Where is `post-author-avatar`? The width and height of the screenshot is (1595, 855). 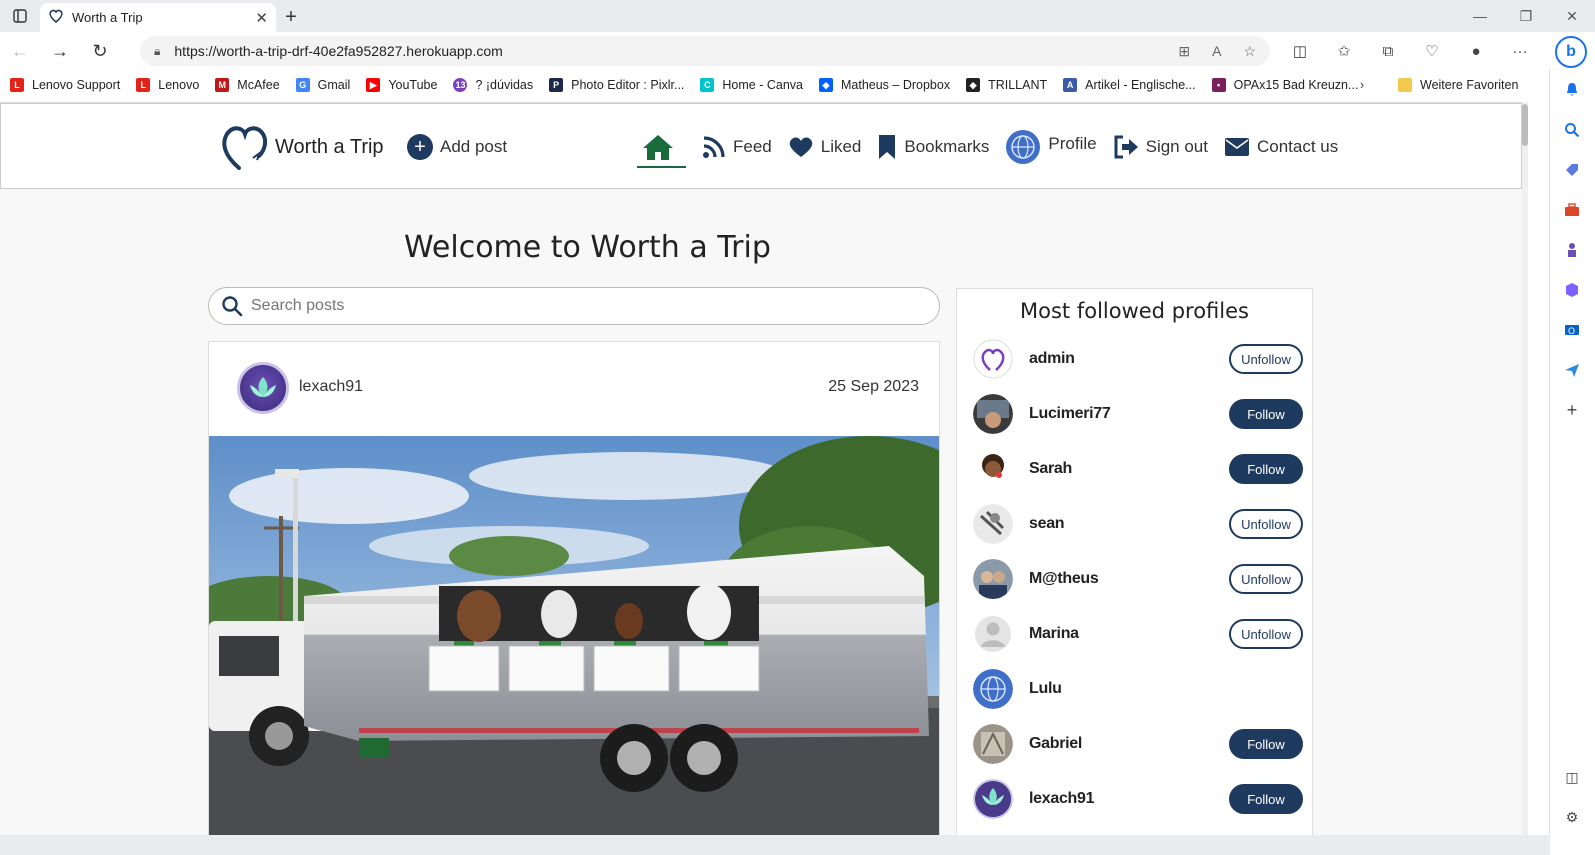
post-author-avatar is located at coordinates (263, 388).